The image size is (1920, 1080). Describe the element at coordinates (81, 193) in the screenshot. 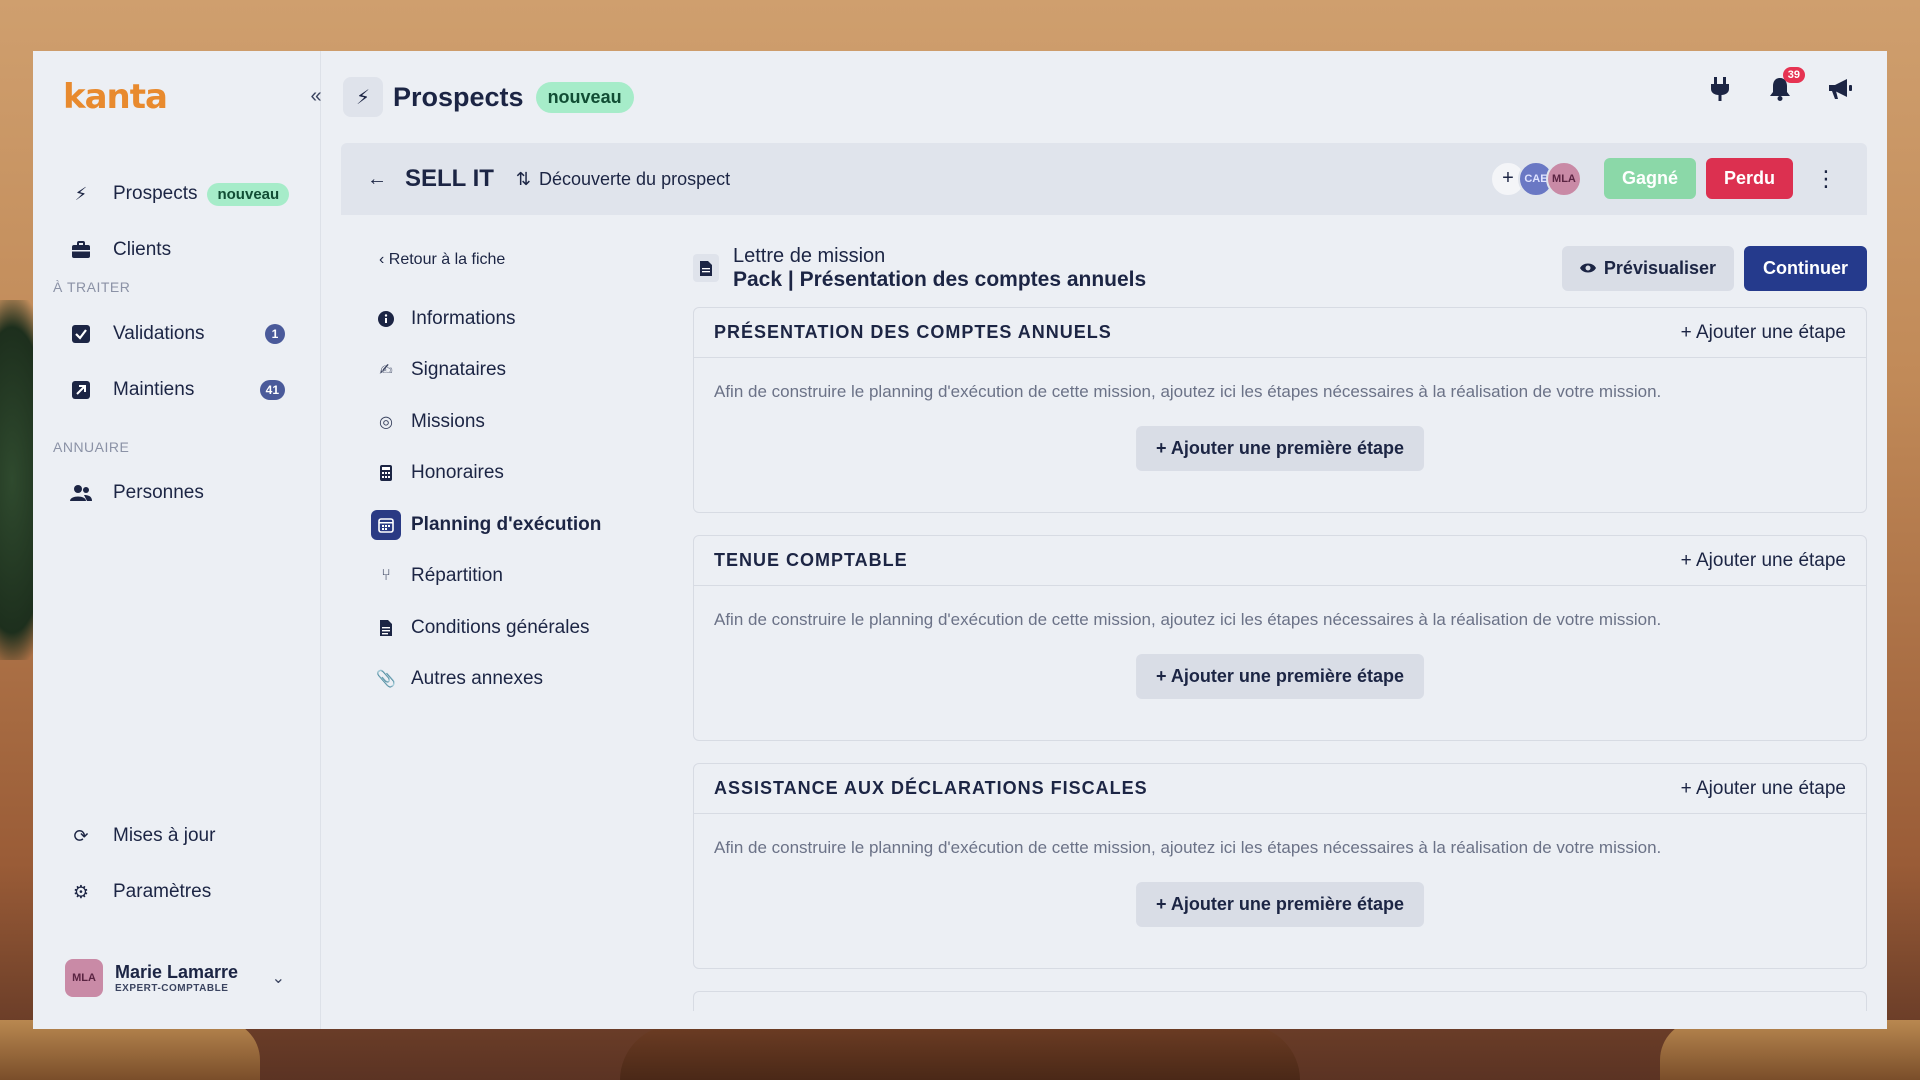

I see `bolt-icon: ⚡` at that location.